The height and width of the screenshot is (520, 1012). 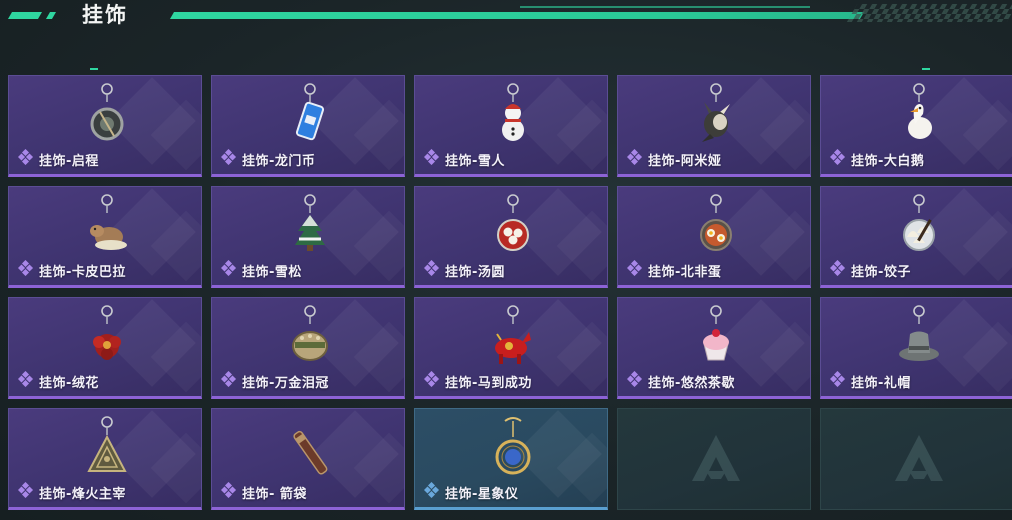 What do you see at coordinates (716, 333) in the screenshot?
I see `cupcake-charm-icon` at bounding box center [716, 333].